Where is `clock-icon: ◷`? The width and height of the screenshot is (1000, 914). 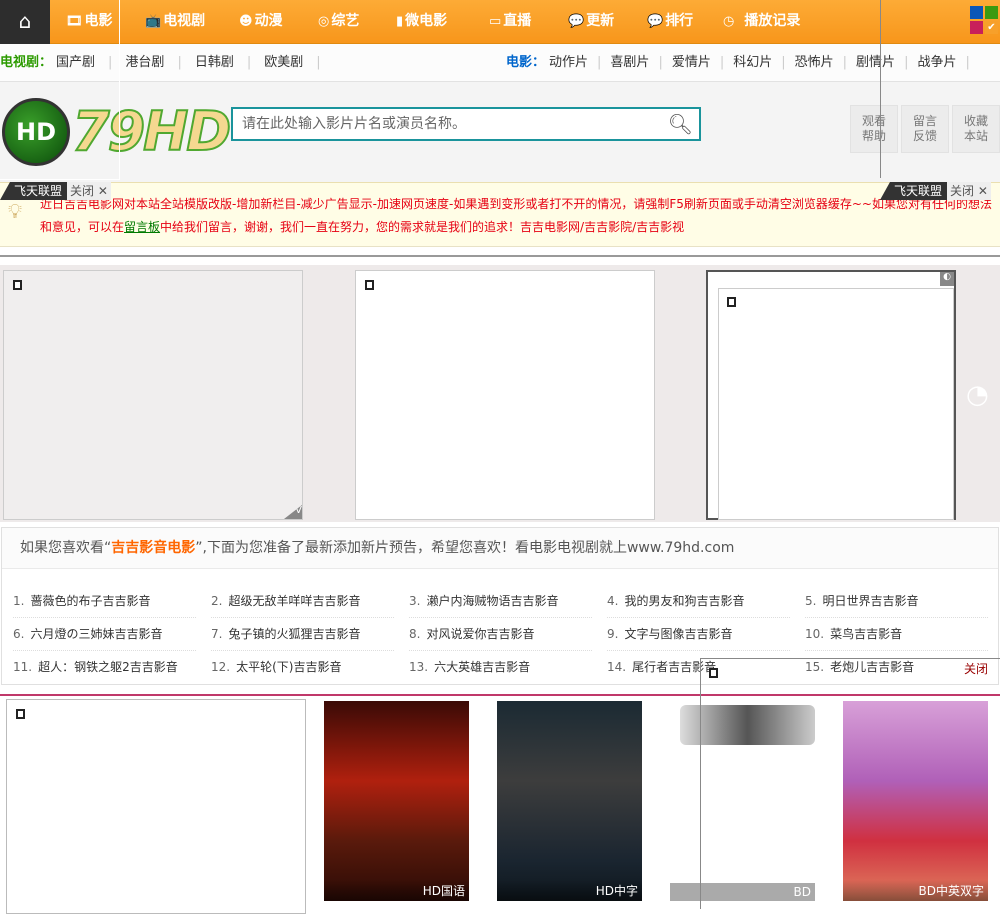 clock-icon: ◷ is located at coordinates (729, 21).